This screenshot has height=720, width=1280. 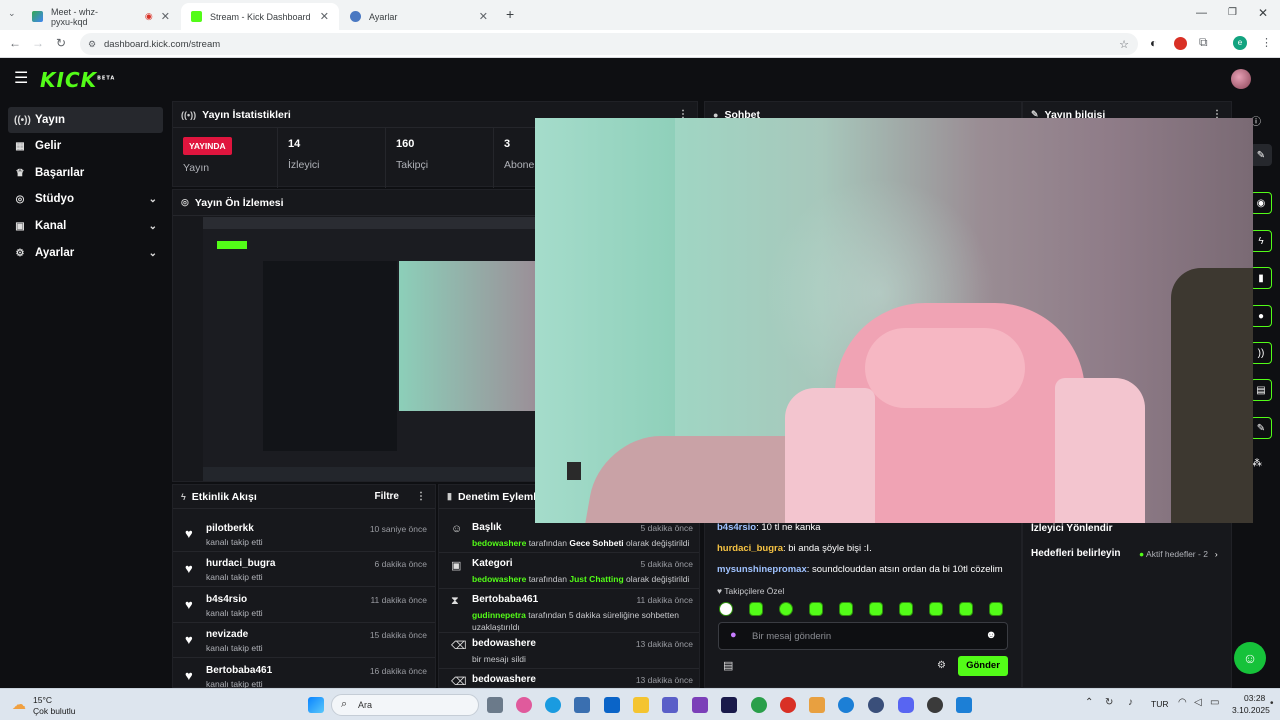 What do you see at coordinates (1266, 42) in the screenshot?
I see `browser-menu-icon: ⋮` at bounding box center [1266, 42].